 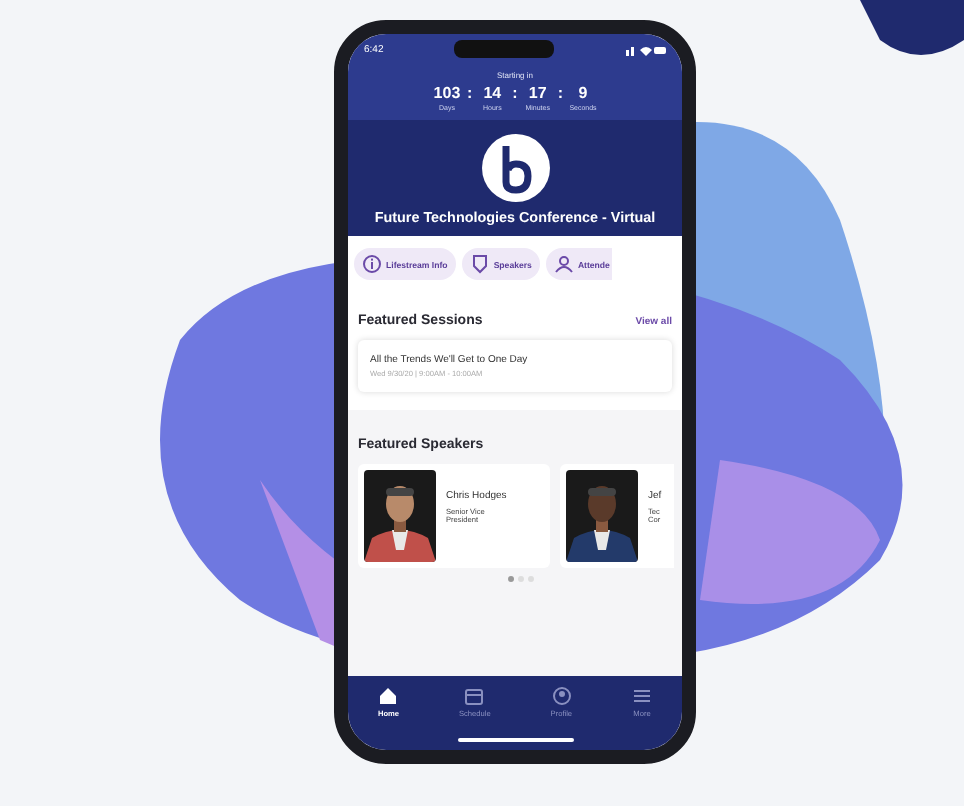 I want to click on countdown-value: 103, so click(x=447, y=93).